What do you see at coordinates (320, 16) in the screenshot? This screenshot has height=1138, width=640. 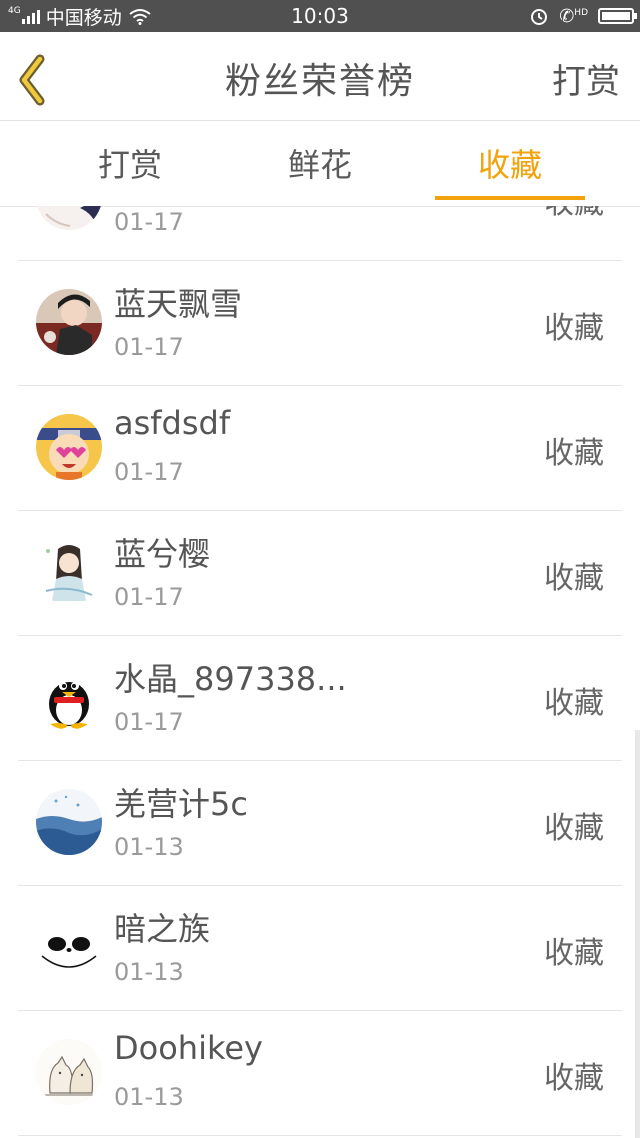 I see `status-bar: 4G 中国移动 10:03 ✆HD` at bounding box center [320, 16].